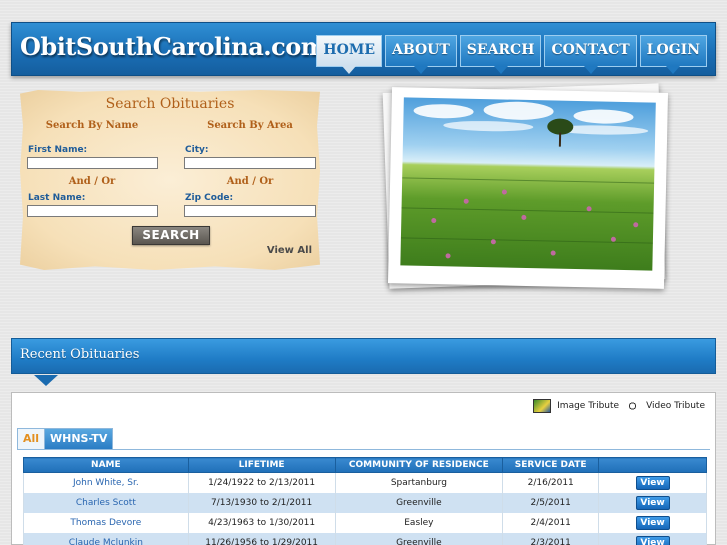 The height and width of the screenshot is (545, 727). What do you see at coordinates (197, 150) in the screenshot?
I see `city-label: City:` at bounding box center [197, 150].